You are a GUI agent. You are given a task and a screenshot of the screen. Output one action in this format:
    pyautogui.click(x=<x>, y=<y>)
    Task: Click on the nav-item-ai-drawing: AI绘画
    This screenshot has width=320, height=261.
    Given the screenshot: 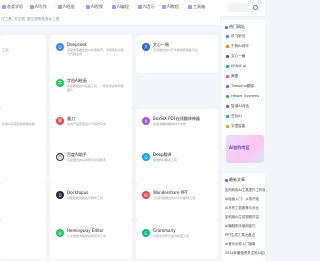 What is the action you would take?
    pyautogui.click(x=66, y=7)
    